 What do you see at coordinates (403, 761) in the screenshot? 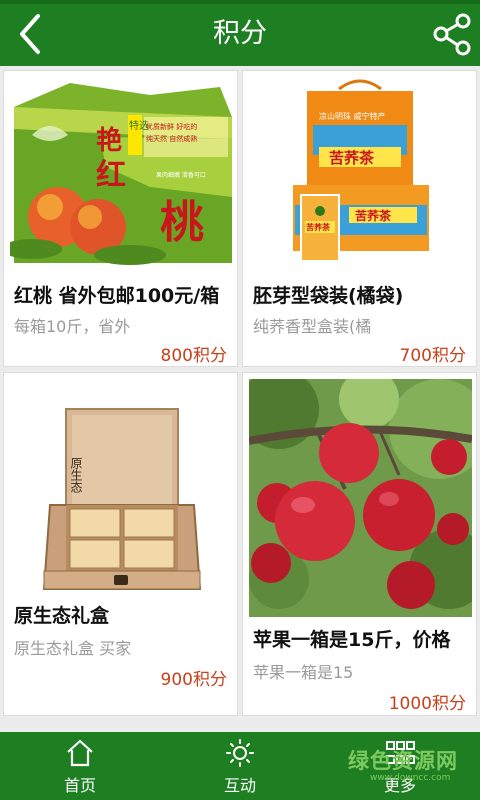
I see `watermark-text: 绿色资源网` at bounding box center [403, 761].